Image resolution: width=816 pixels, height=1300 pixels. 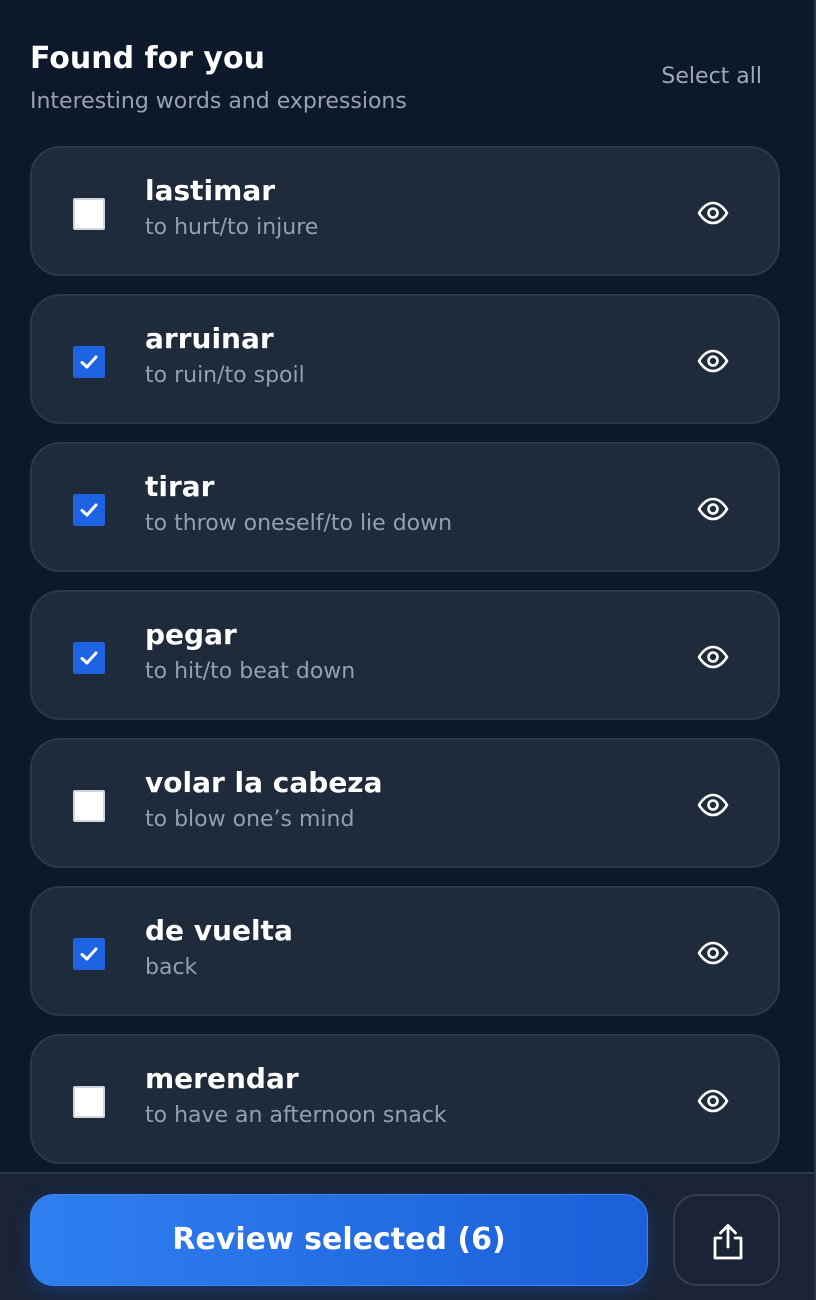 What do you see at coordinates (225, 375) in the screenshot?
I see `item-translation: to ruin/to spoil` at bounding box center [225, 375].